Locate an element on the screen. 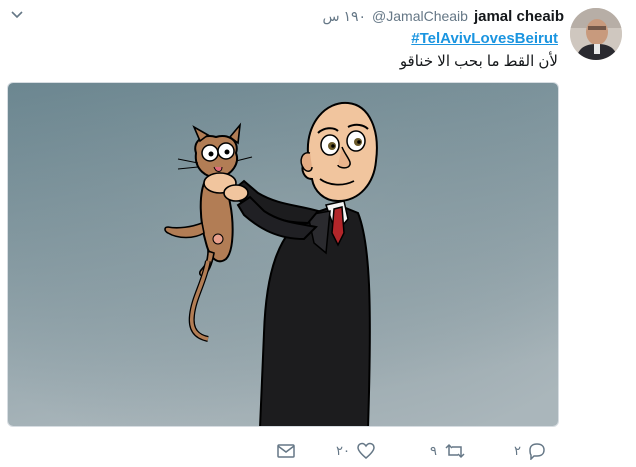 This screenshot has width=636, height=467. heart-icon is located at coordinates (366, 451).